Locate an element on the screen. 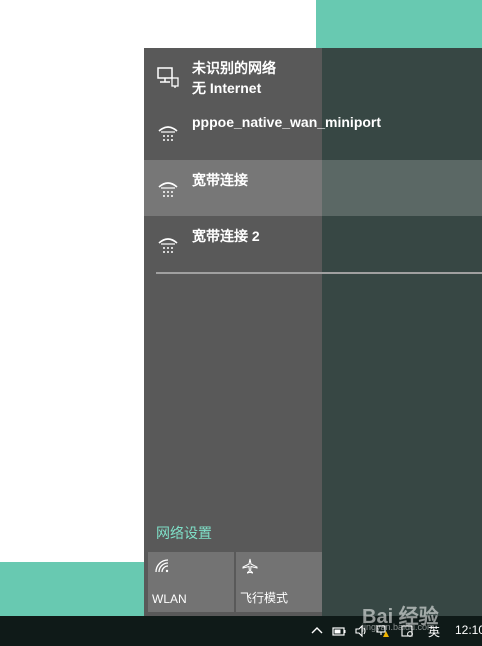 The image size is (482, 646). wlan-toggle-tile: WLAN is located at coordinates (191, 582).